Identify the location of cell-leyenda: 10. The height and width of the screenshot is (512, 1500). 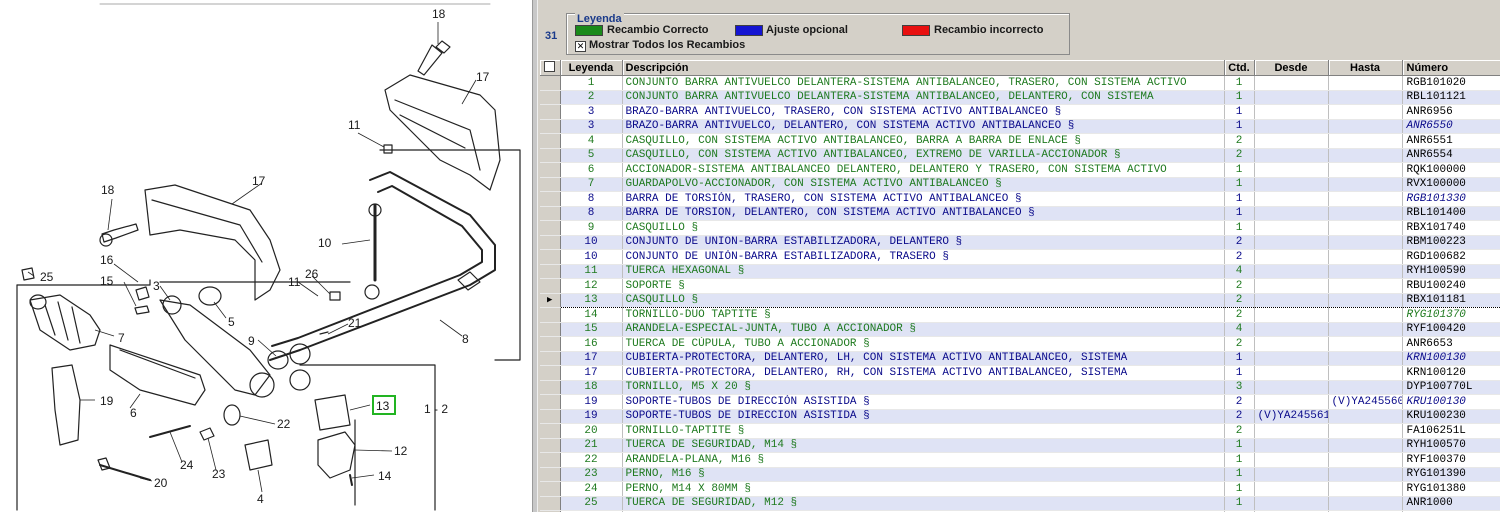
(591, 242).